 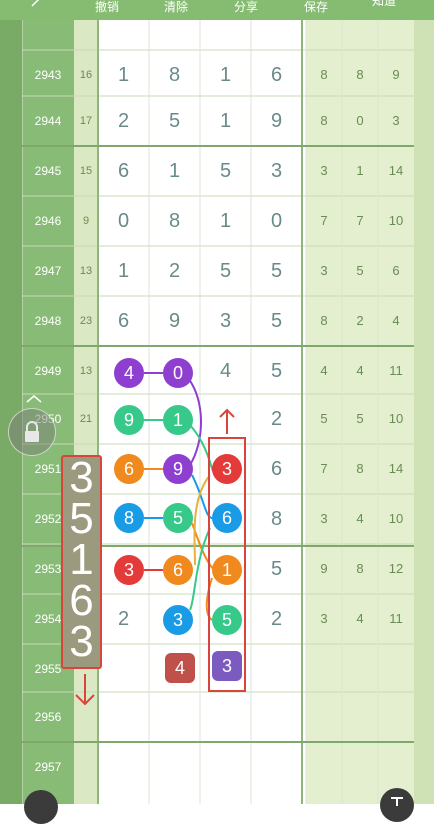 What do you see at coordinates (178, 373) in the screenshot?
I see `number-ball: 0` at bounding box center [178, 373].